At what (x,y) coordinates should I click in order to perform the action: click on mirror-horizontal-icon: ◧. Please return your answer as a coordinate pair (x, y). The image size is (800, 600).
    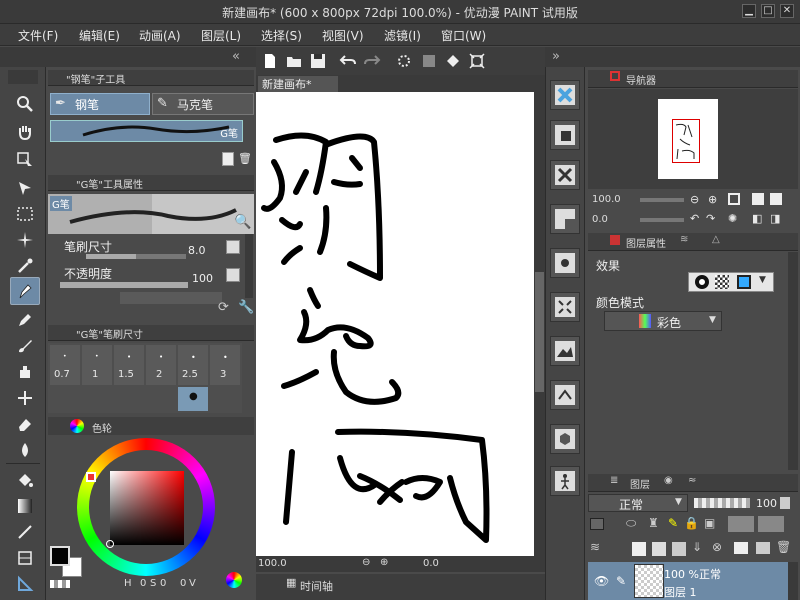
    Looking at the image, I should click on (757, 218).